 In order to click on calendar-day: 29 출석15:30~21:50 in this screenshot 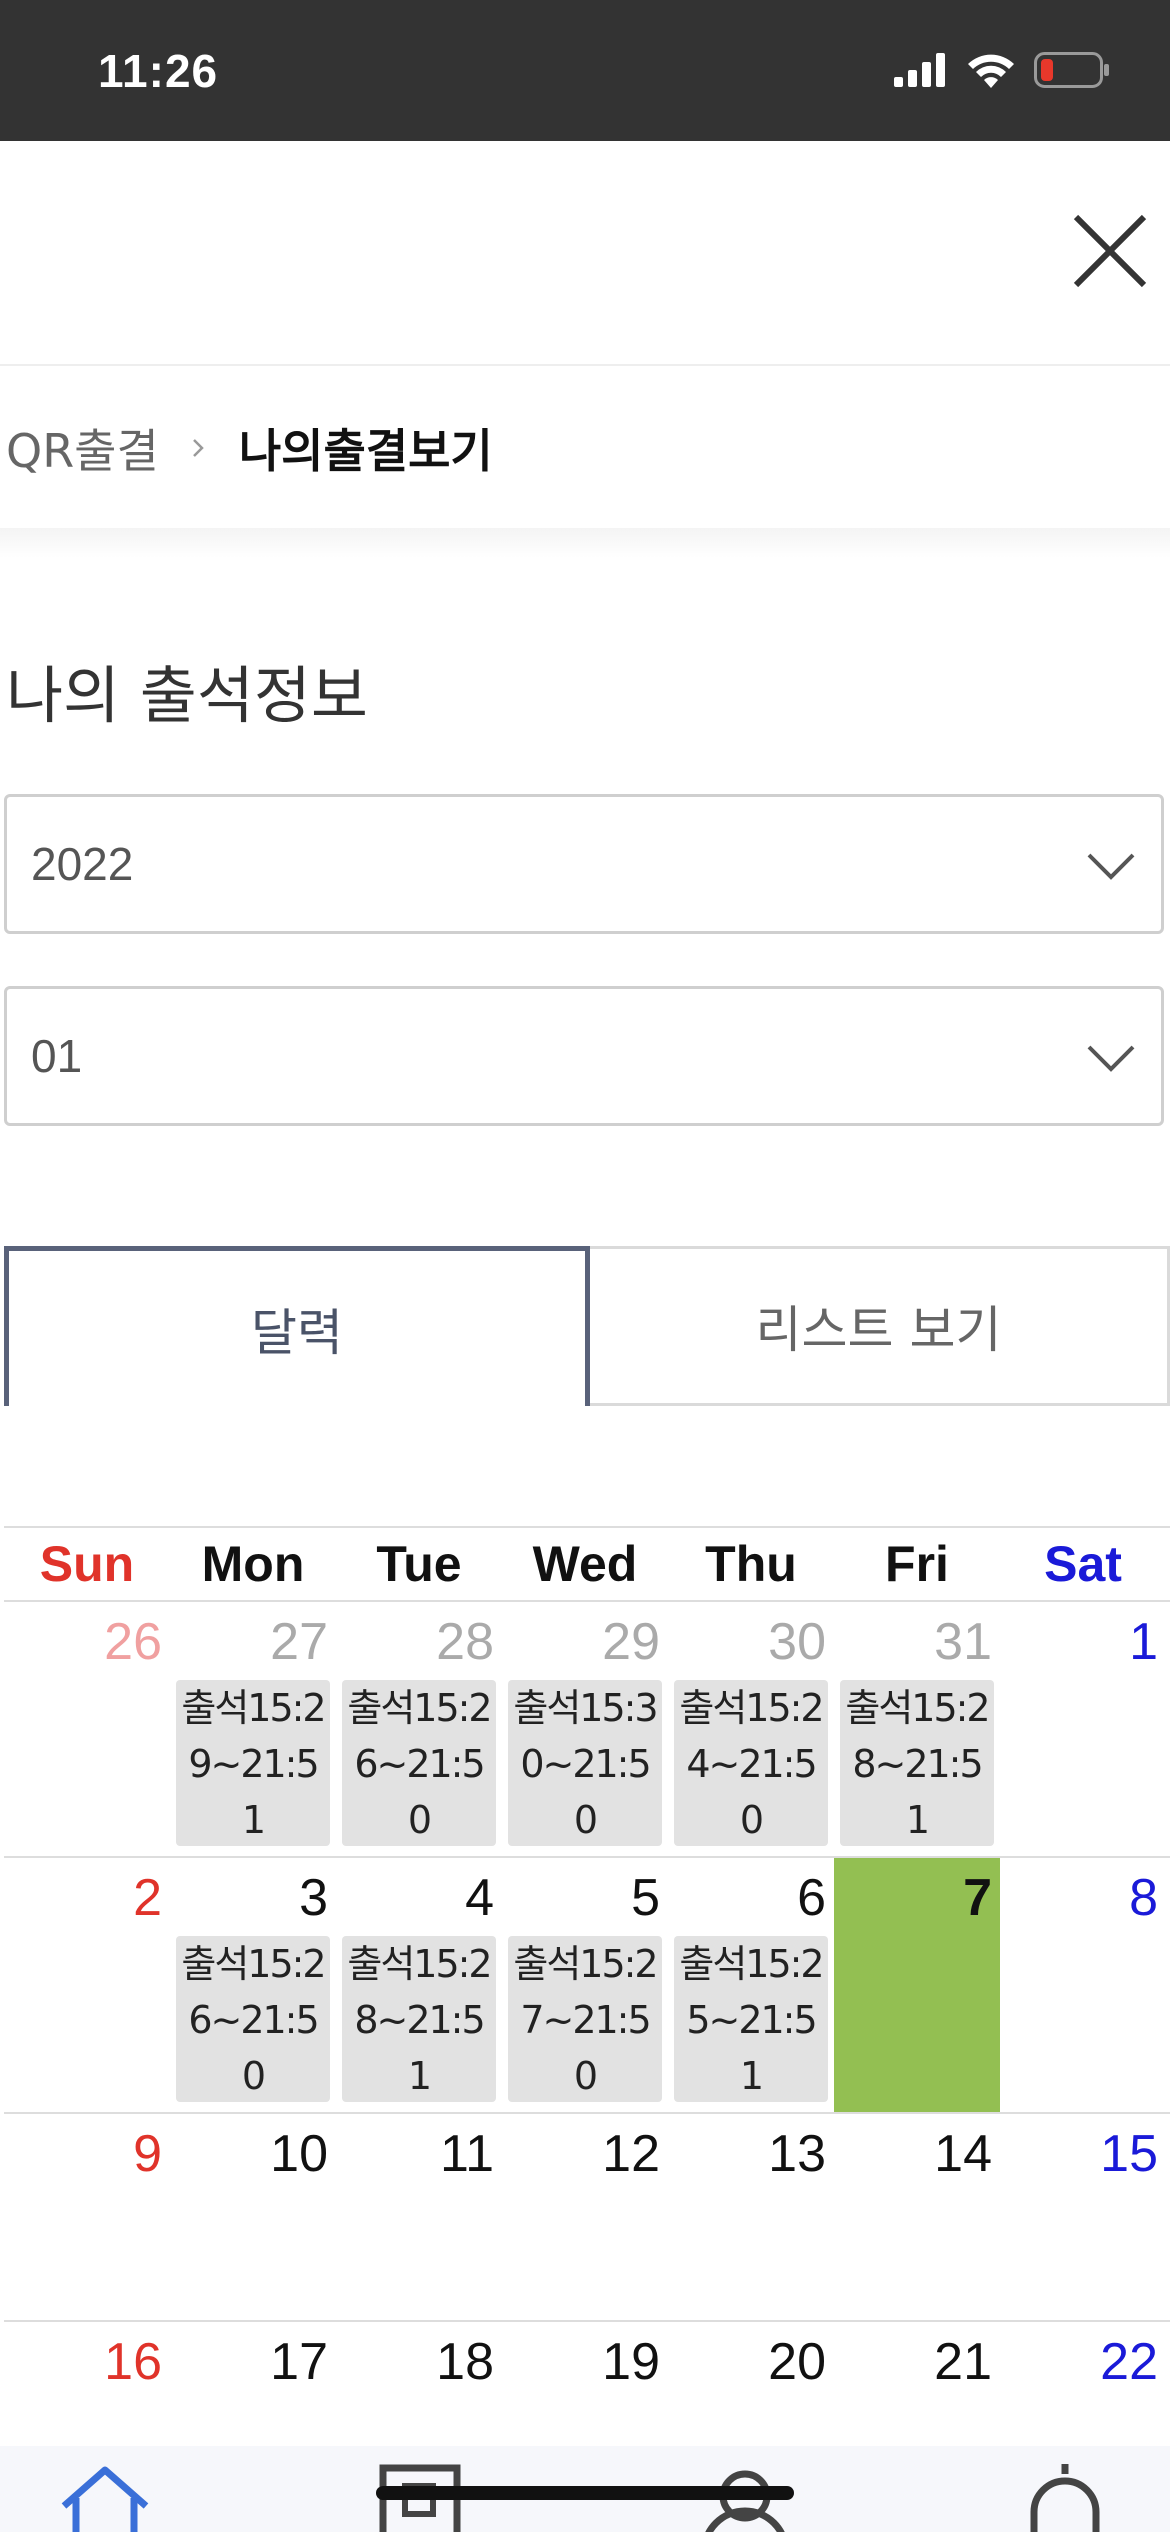, I will do `click(585, 1729)`.